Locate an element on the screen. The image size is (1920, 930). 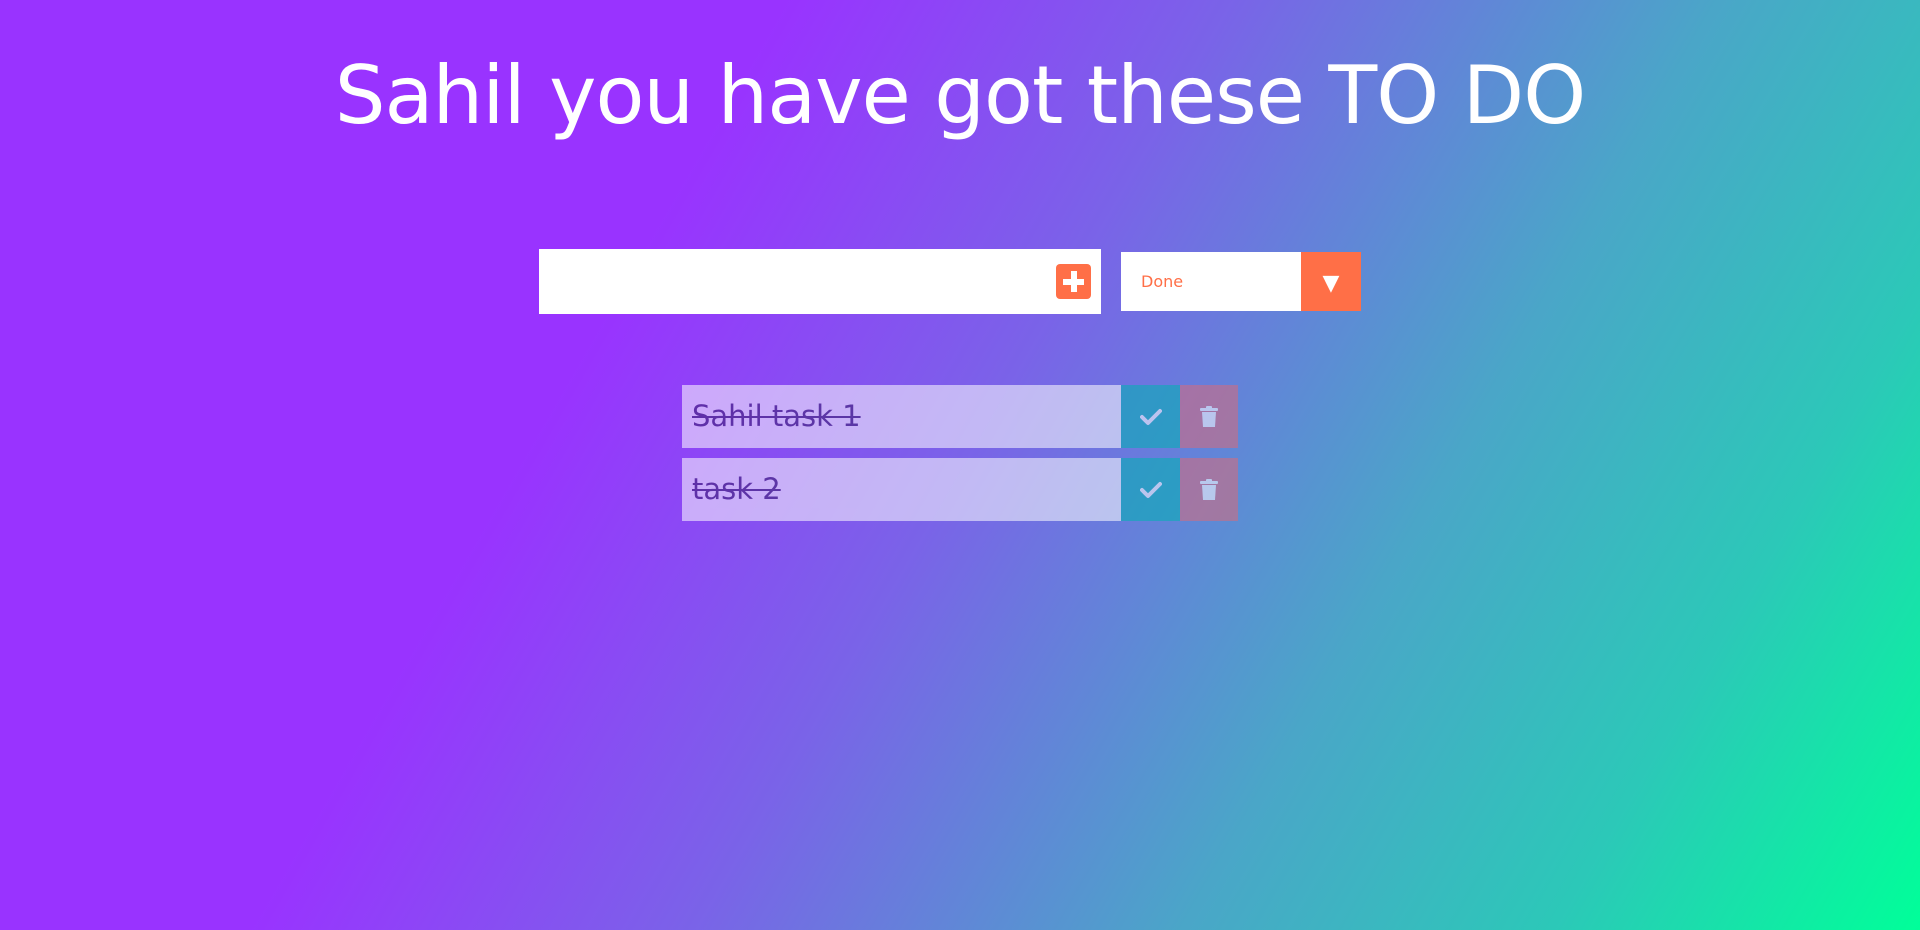
add-todo-button is located at coordinates (1073, 281).